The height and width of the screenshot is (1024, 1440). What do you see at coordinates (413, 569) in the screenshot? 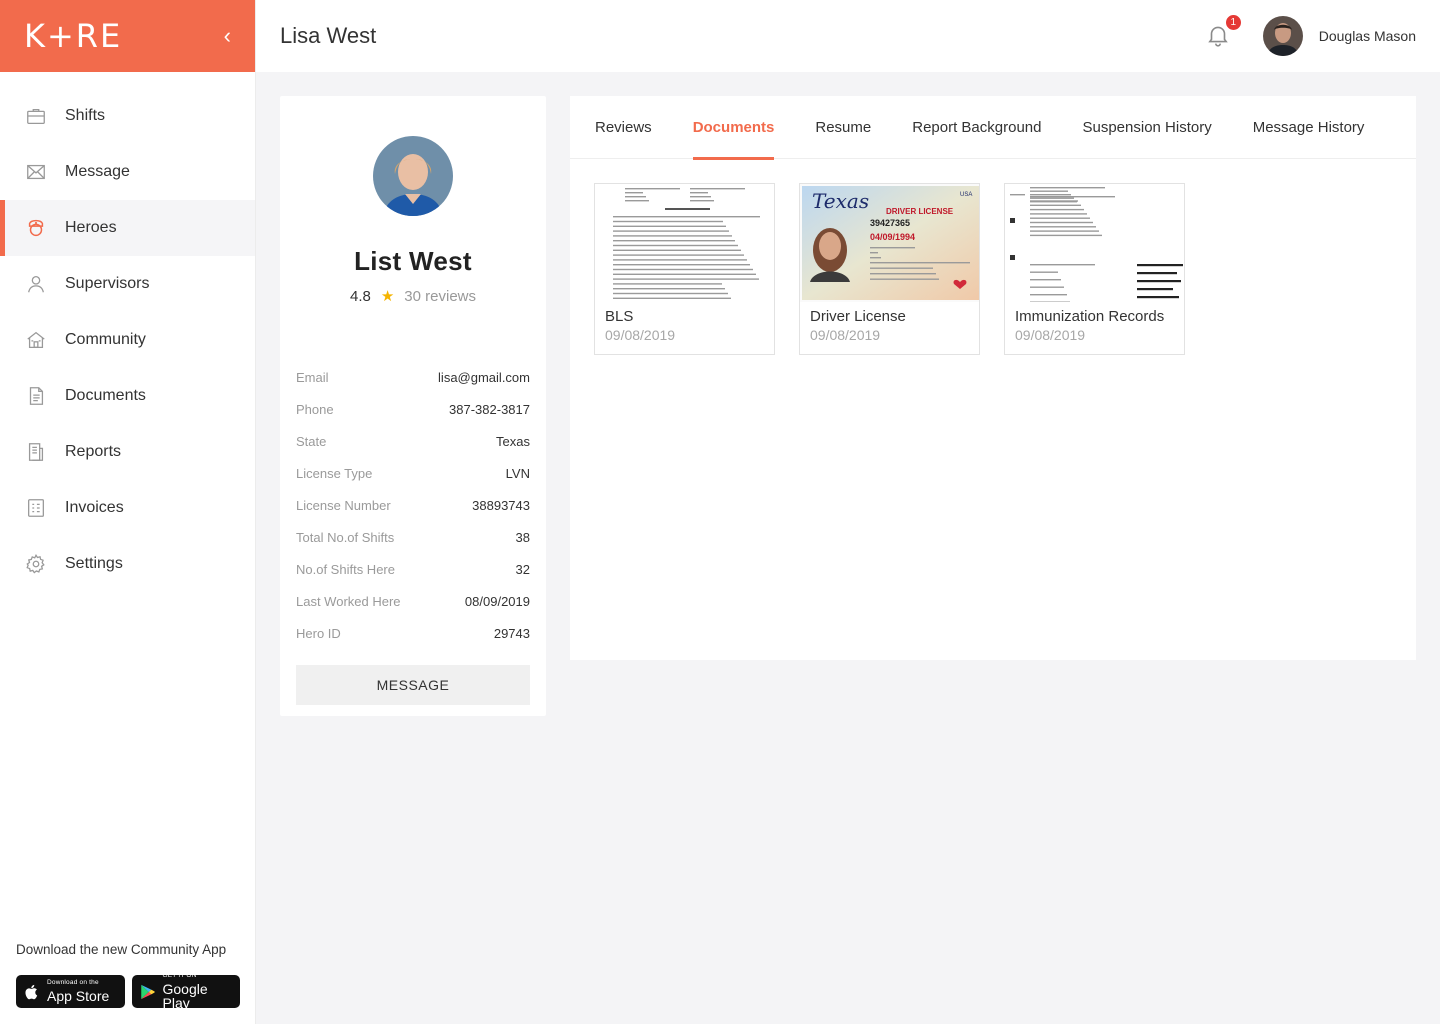
I see `info-row: No.of Shifts Here 32` at bounding box center [413, 569].